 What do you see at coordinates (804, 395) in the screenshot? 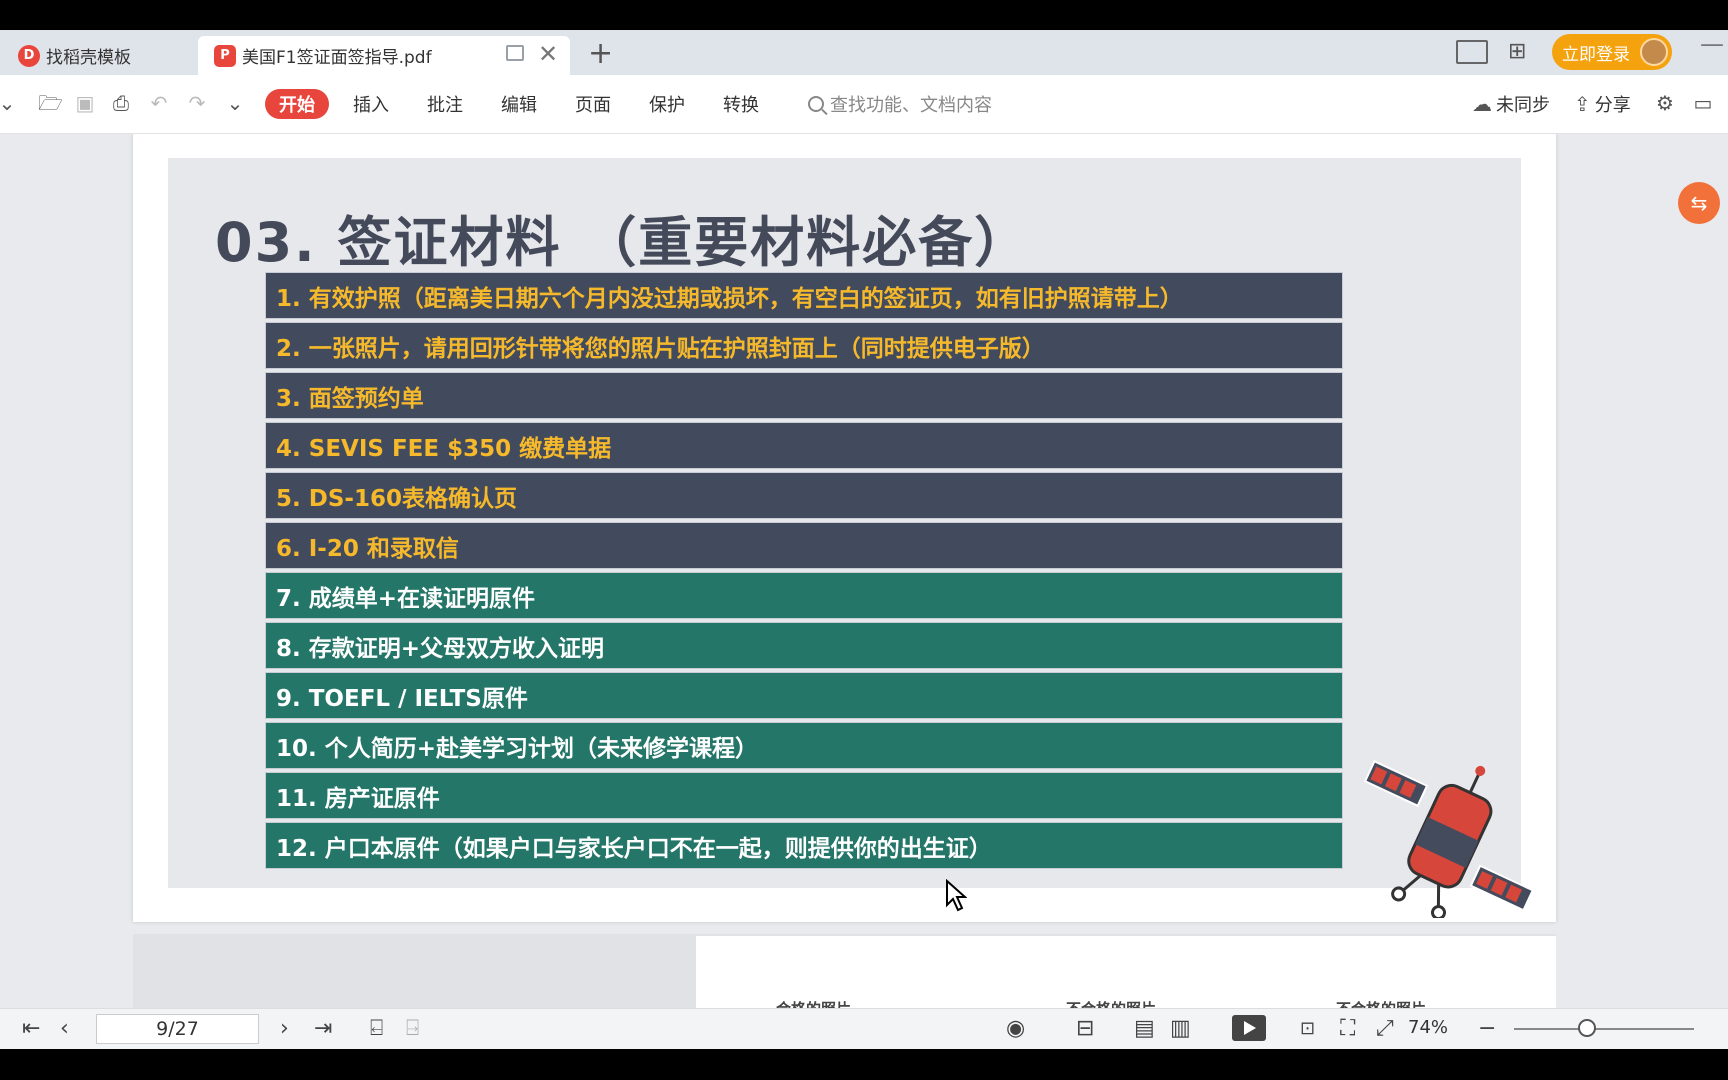
I see `material-item: 3. 面签预约单` at bounding box center [804, 395].